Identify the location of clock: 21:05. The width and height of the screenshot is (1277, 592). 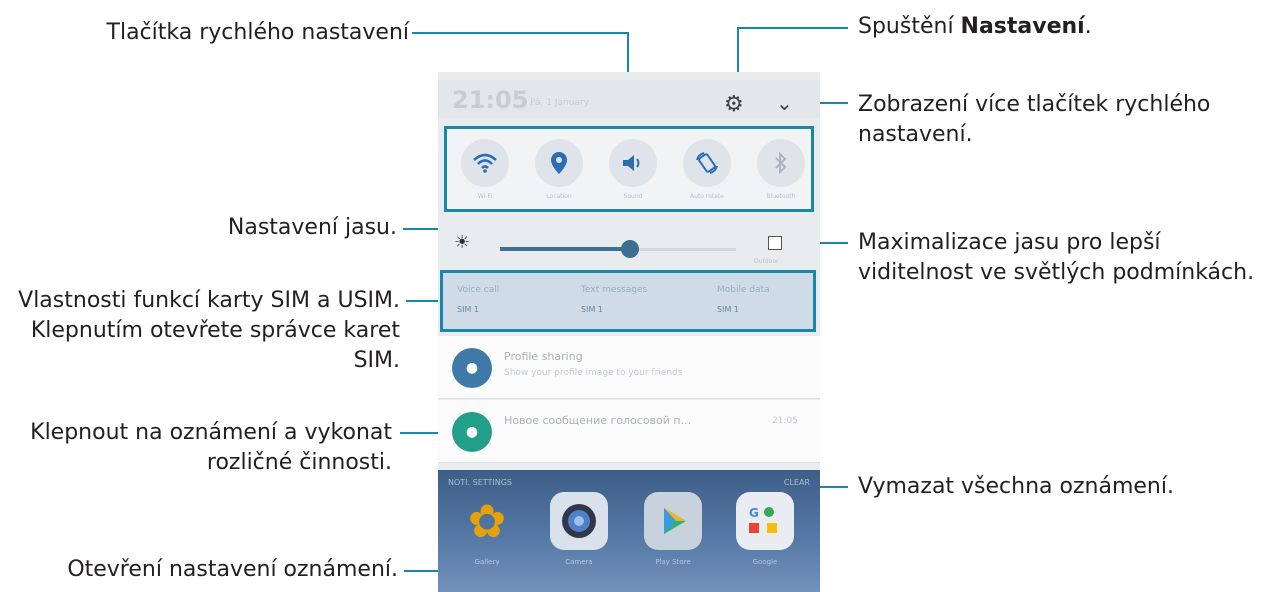
(490, 100).